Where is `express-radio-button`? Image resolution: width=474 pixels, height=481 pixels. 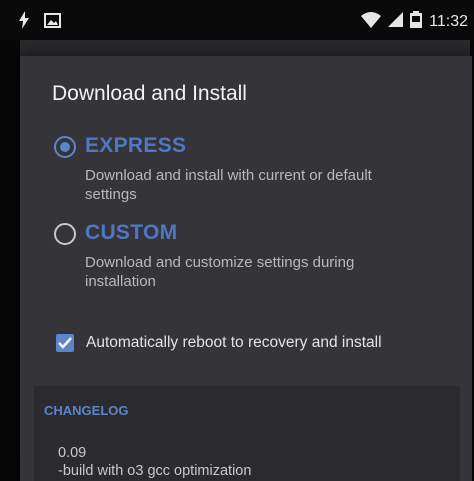
express-radio-button is located at coordinates (65, 147).